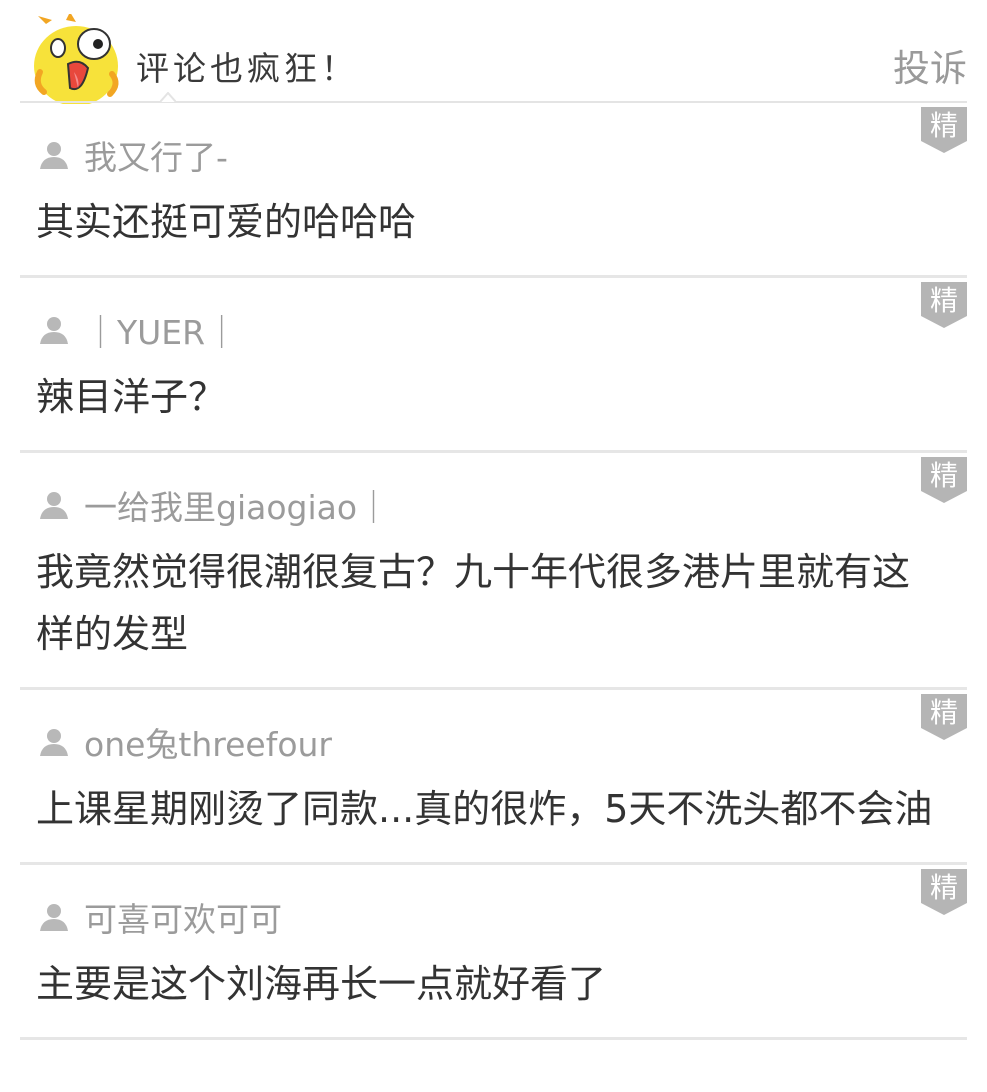  What do you see at coordinates (493, 505) in the screenshot?
I see `comment-author: 一给我里giaogiao｜` at bounding box center [493, 505].